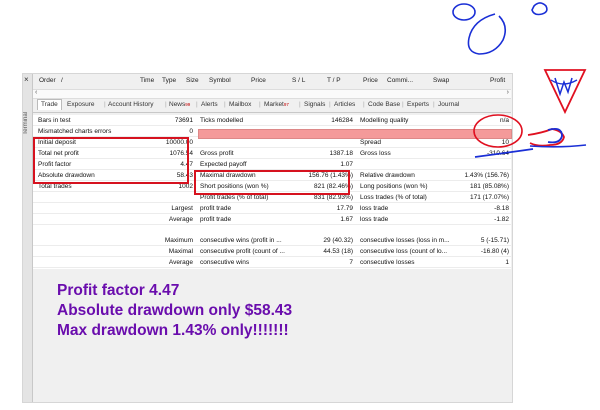 This screenshot has height=410, width=600. What do you see at coordinates (504, 153) in the screenshot?
I see `pen-underline-mark` at bounding box center [504, 153].